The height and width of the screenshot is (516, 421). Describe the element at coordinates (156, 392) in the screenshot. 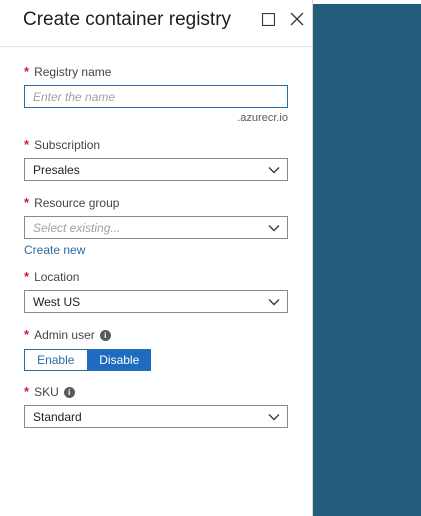

I see `sku-label: * SKU i` at that location.